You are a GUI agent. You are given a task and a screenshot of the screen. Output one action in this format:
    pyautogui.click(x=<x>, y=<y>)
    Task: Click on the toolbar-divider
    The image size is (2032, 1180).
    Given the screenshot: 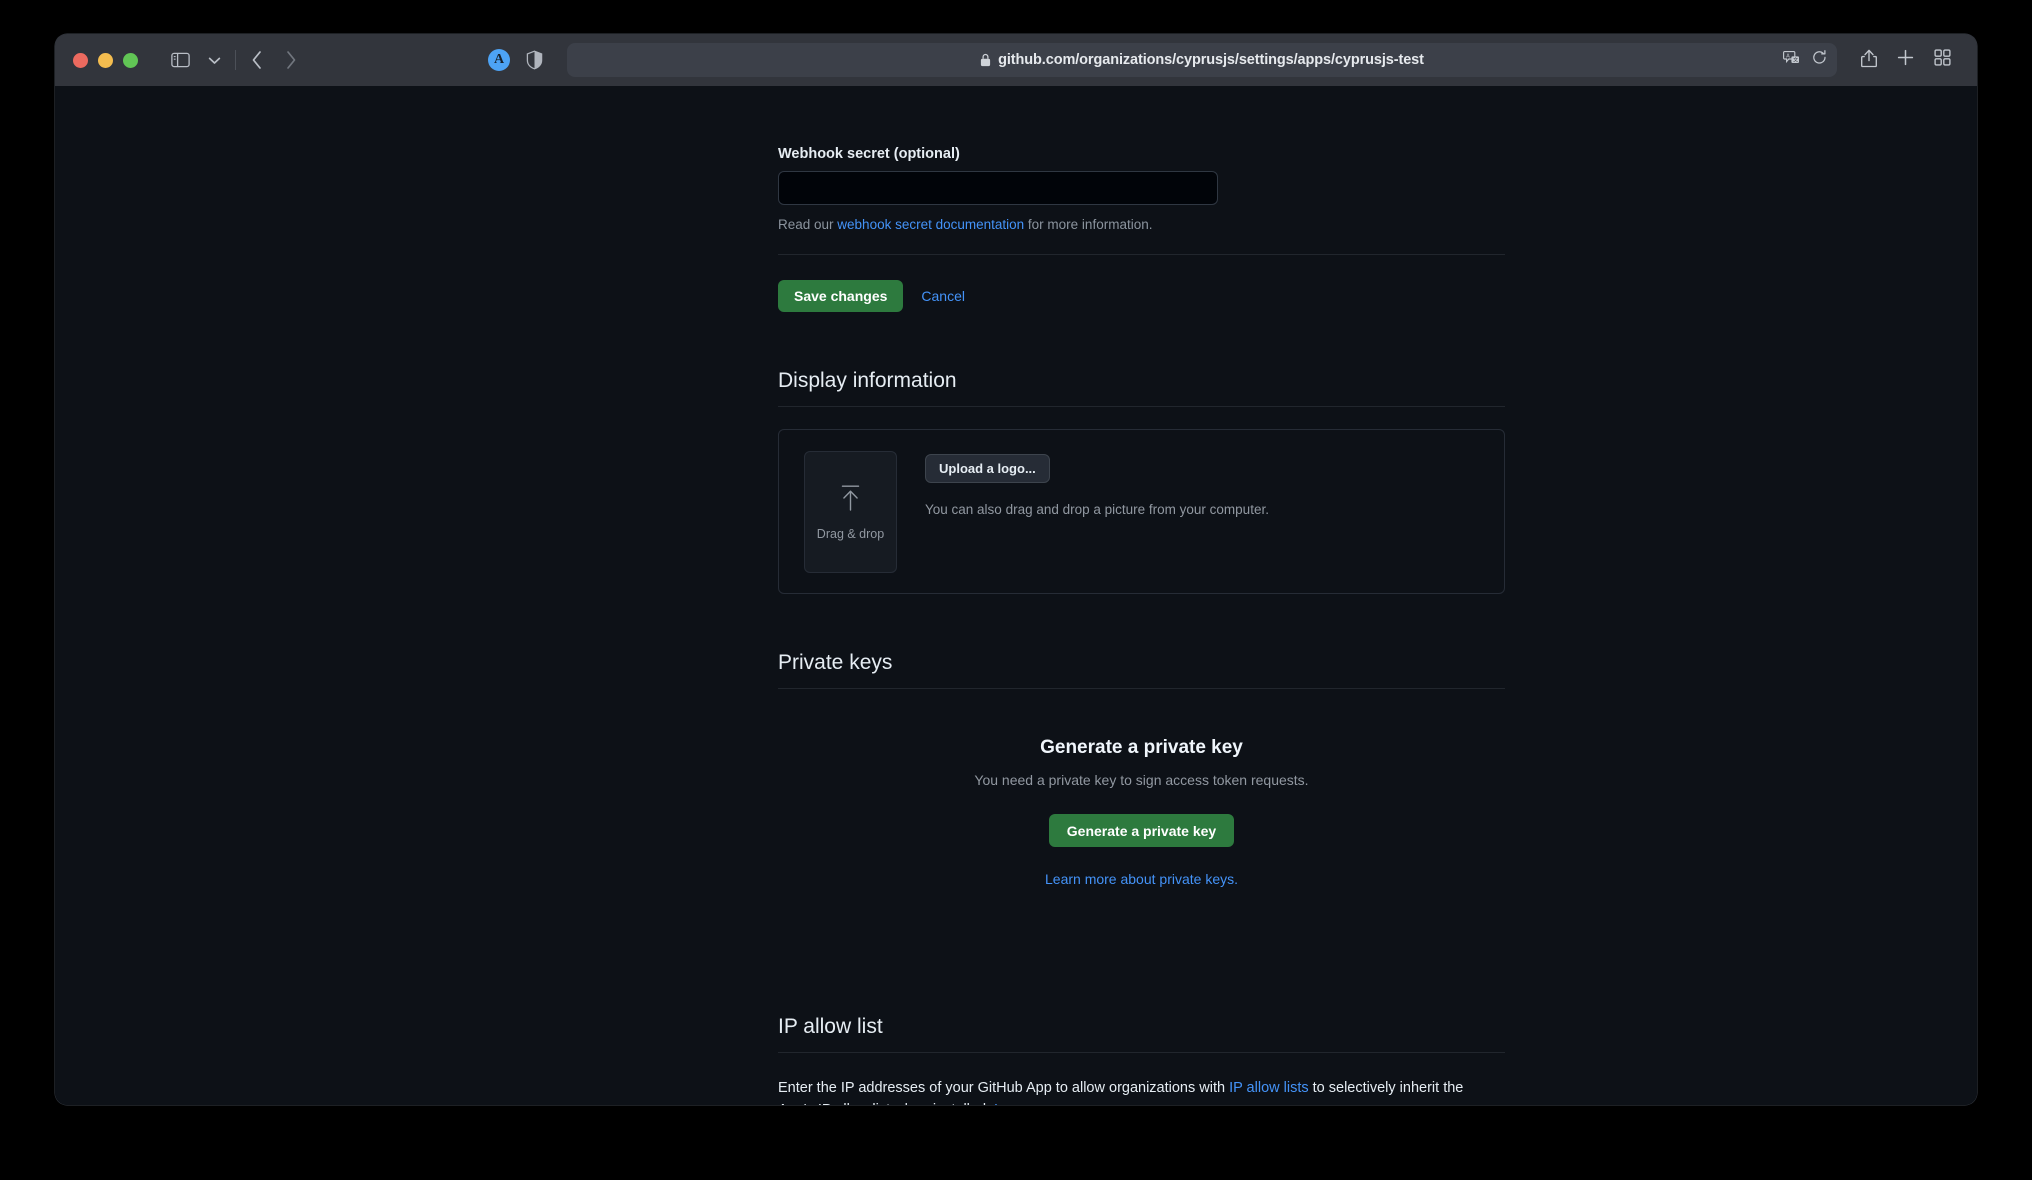 What is the action you would take?
    pyautogui.click(x=235, y=60)
    